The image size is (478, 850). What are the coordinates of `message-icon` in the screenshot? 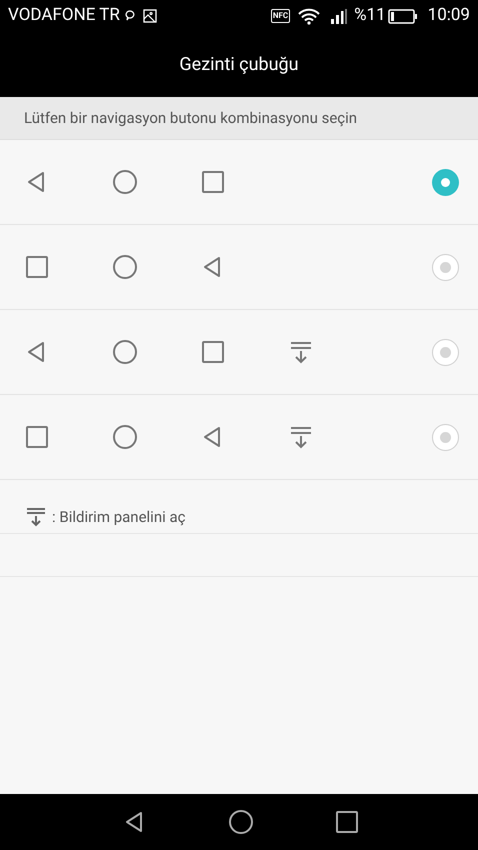 It's located at (129, 16).